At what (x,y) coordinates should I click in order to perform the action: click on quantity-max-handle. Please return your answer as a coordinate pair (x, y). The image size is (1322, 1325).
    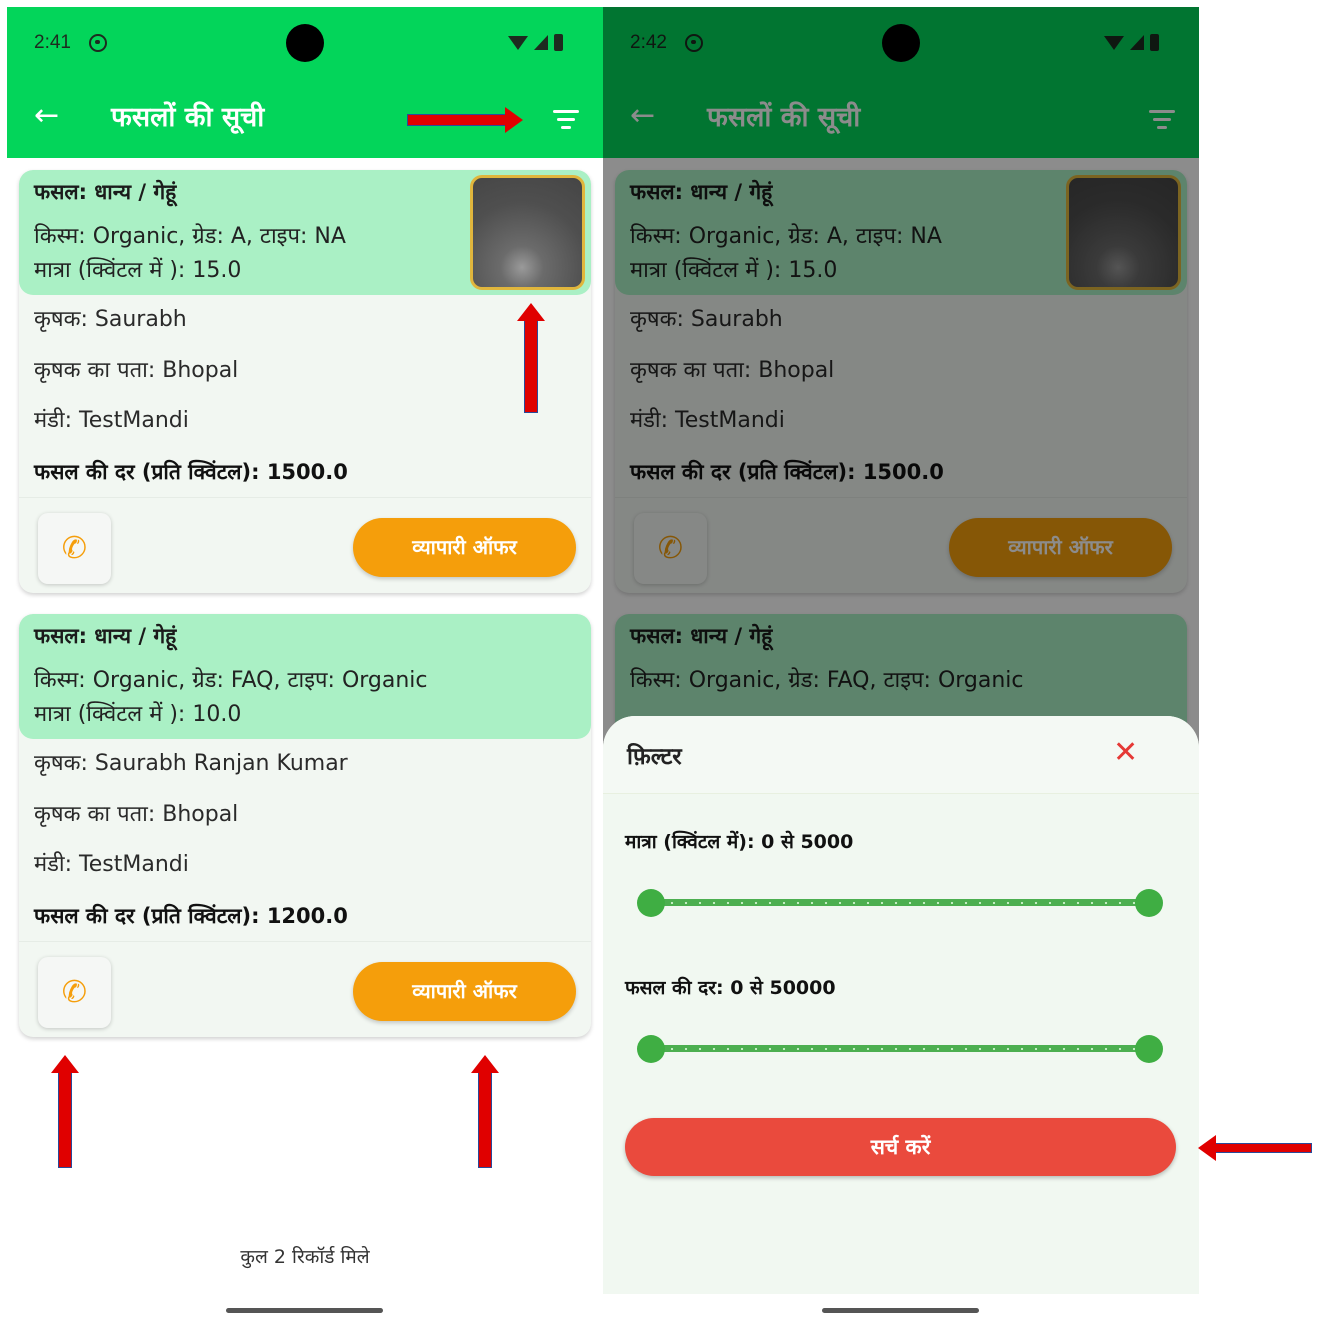
    Looking at the image, I should click on (1149, 903).